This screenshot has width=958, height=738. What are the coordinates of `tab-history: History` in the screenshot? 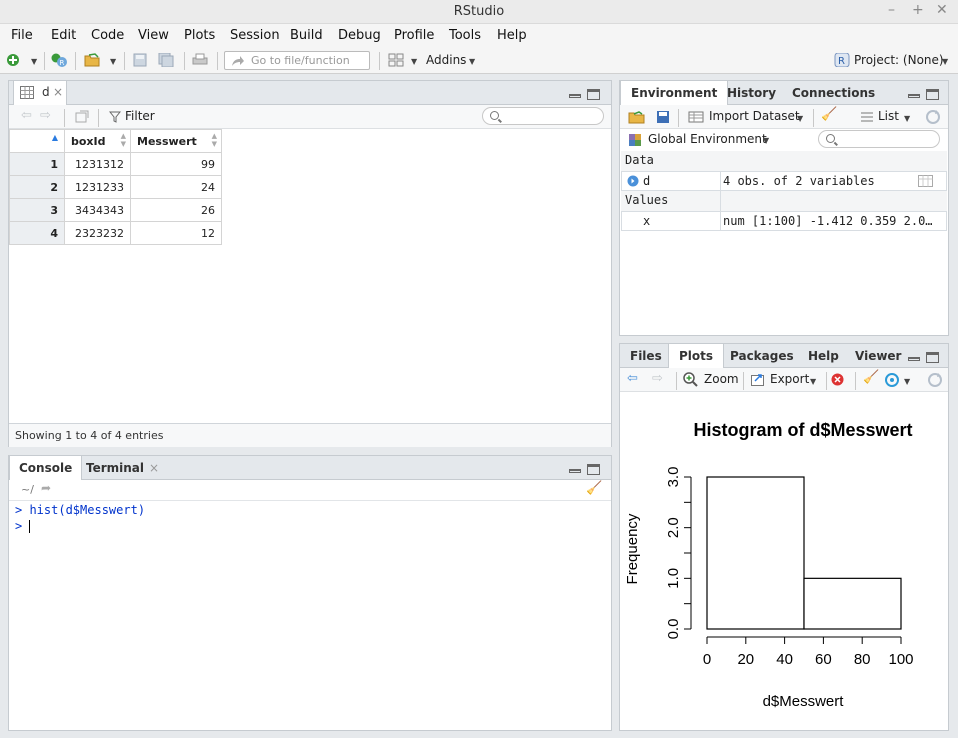 It's located at (751, 93).